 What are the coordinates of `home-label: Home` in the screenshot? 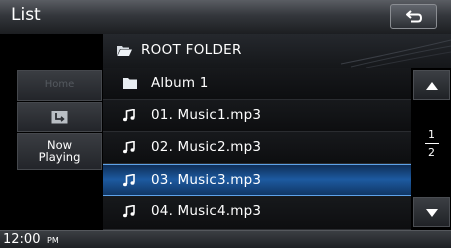 It's located at (59, 84).